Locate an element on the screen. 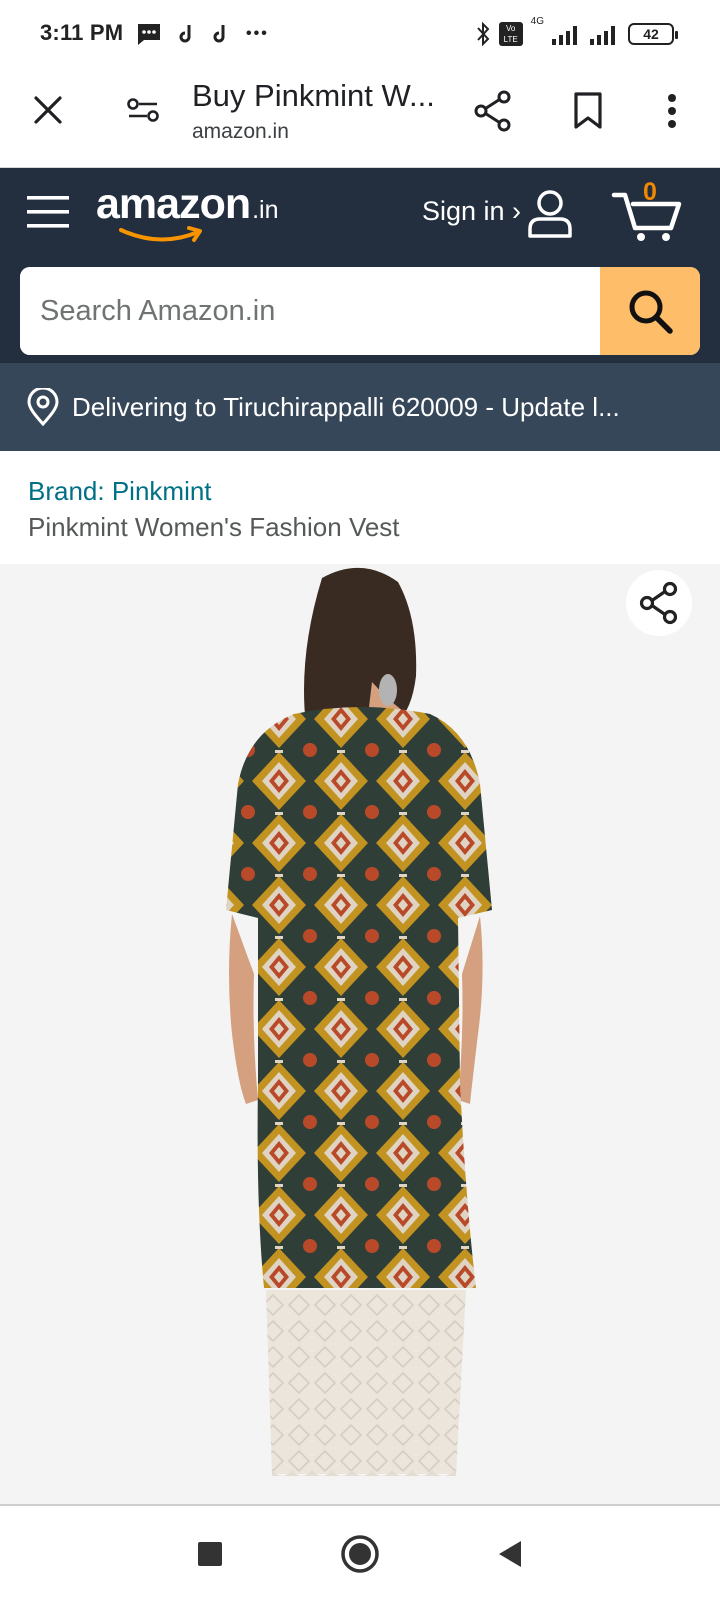 The width and height of the screenshot is (720, 1600). search-bar is located at coordinates (360, 311).